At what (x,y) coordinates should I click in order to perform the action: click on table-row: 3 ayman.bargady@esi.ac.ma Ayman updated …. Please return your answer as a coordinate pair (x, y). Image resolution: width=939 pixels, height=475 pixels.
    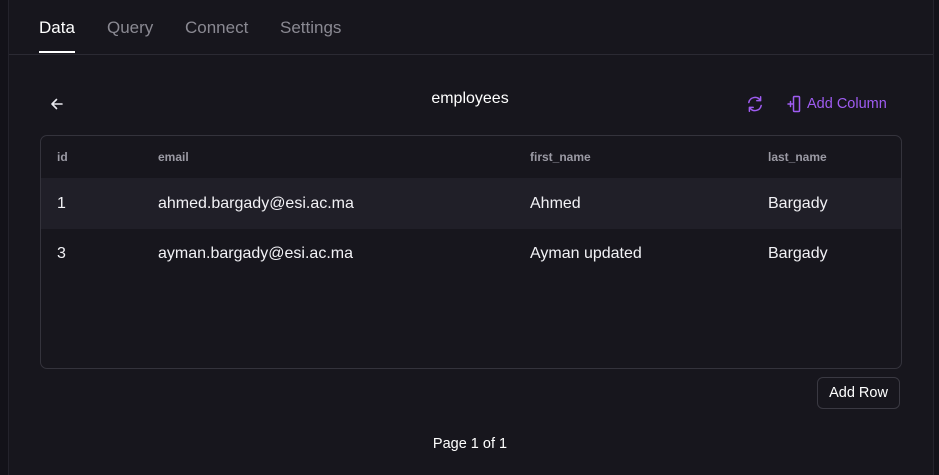
    Looking at the image, I should click on (471, 254).